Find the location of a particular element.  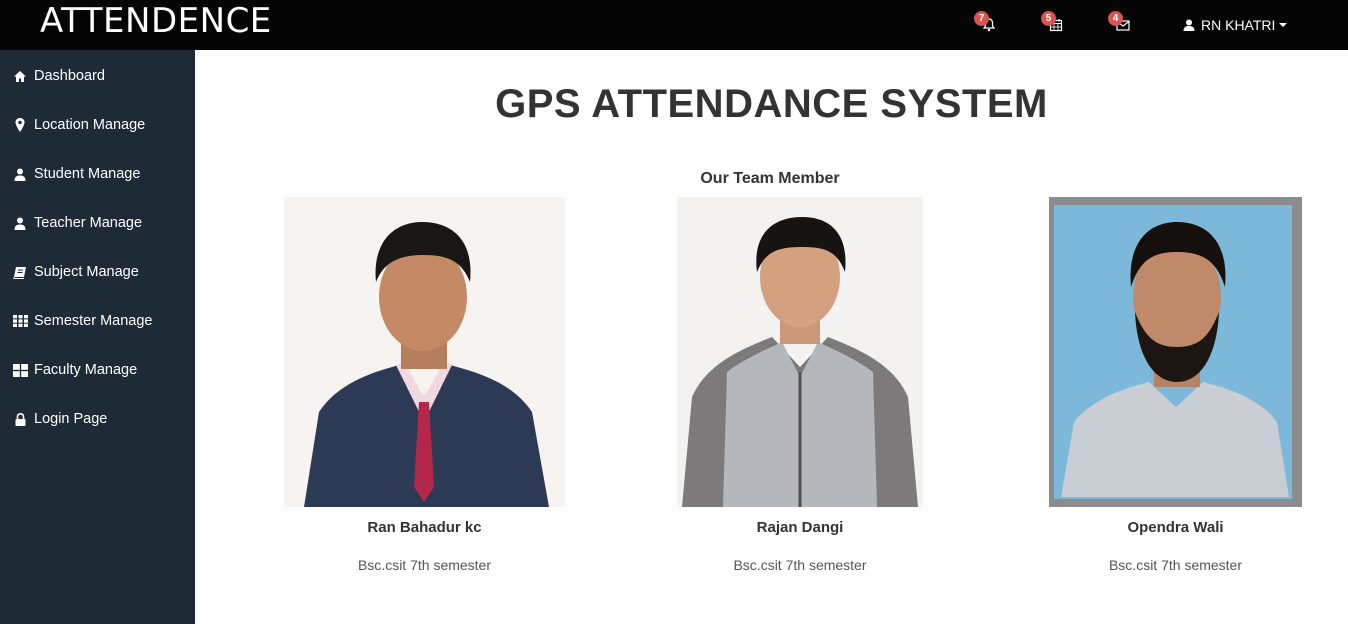

chevron-down-icon is located at coordinates (1283, 25).